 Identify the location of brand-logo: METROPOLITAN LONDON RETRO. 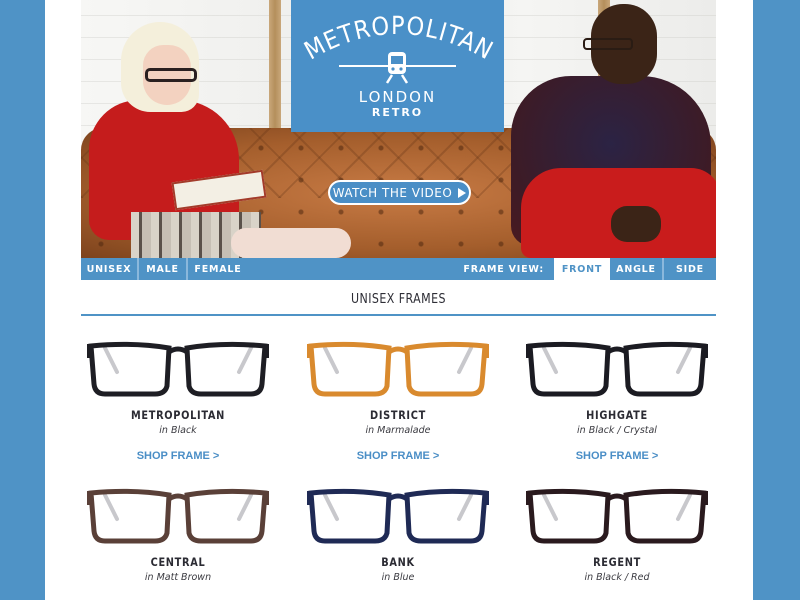
(397, 66).